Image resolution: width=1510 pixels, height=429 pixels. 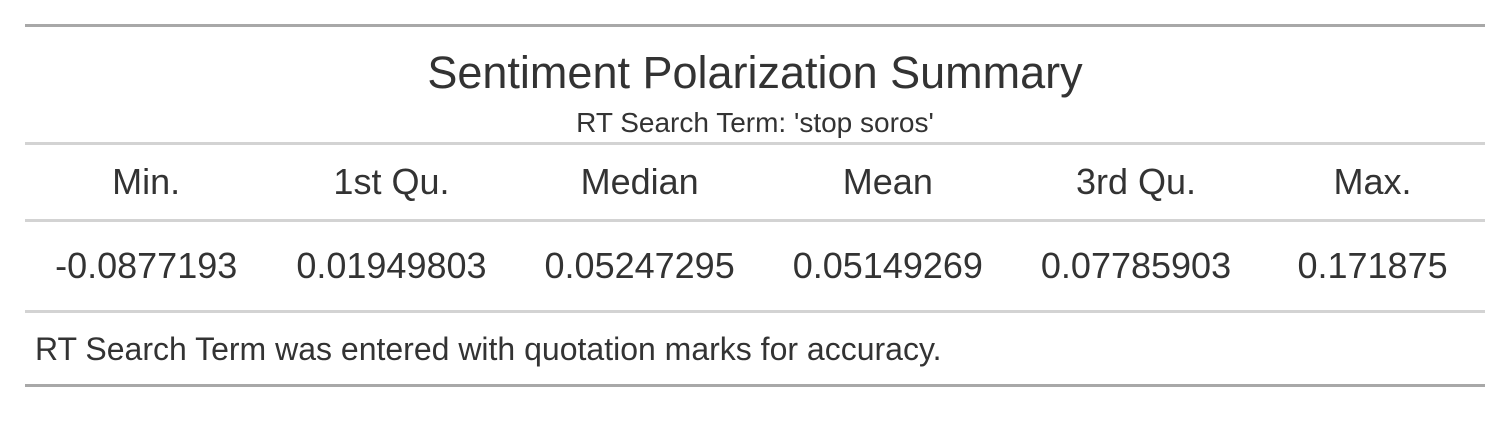 I want to click on table-subtitle: RT Search Term: 'stop soros', so click(x=755, y=122).